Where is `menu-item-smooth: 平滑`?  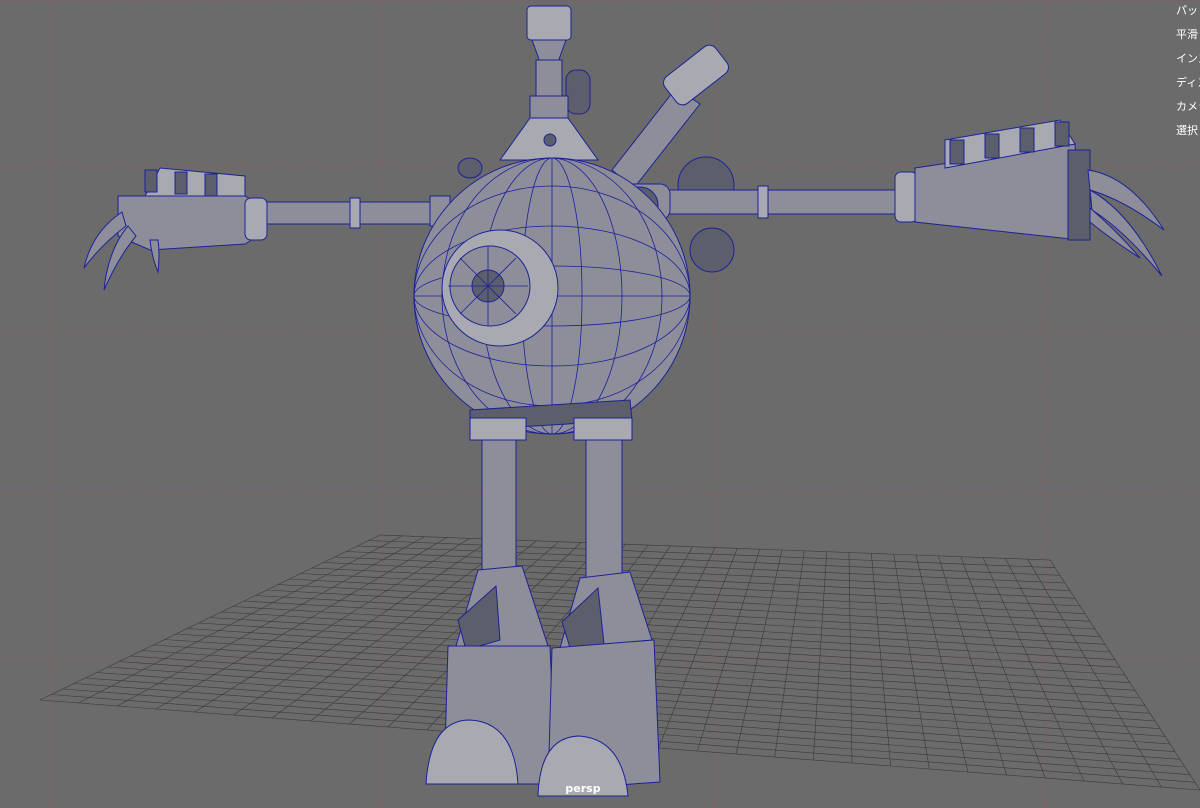 menu-item-smooth: 平滑 is located at coordinates (1188, 36).